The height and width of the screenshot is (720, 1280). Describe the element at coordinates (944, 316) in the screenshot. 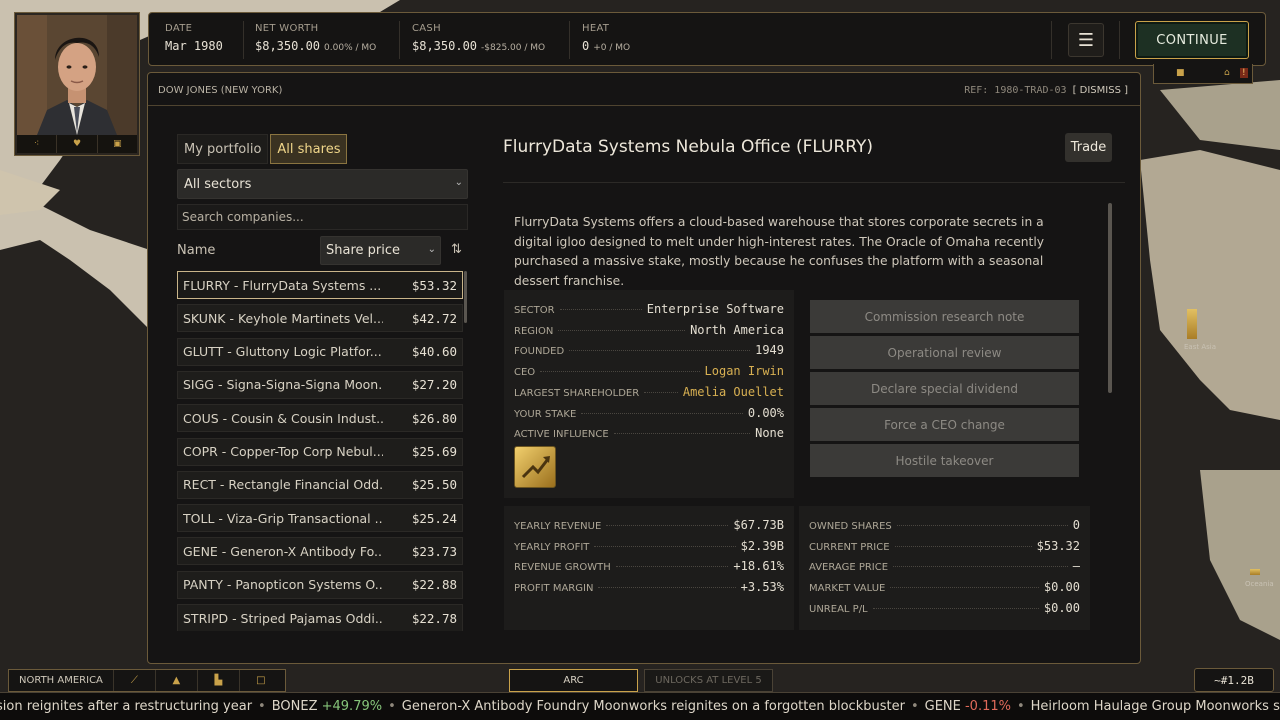

I see `action-button: Commission research note` at that location.